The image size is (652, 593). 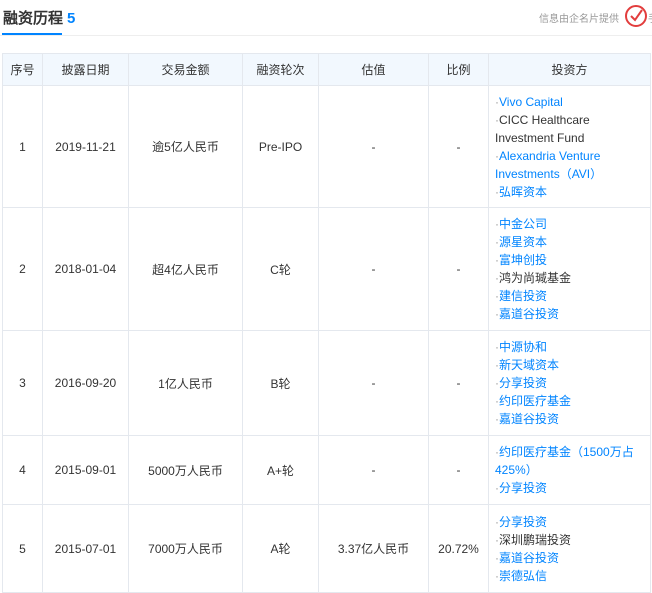 I want to click on investor-label: CICC Healthcare Investment Fund, so click(x=542, y=128).